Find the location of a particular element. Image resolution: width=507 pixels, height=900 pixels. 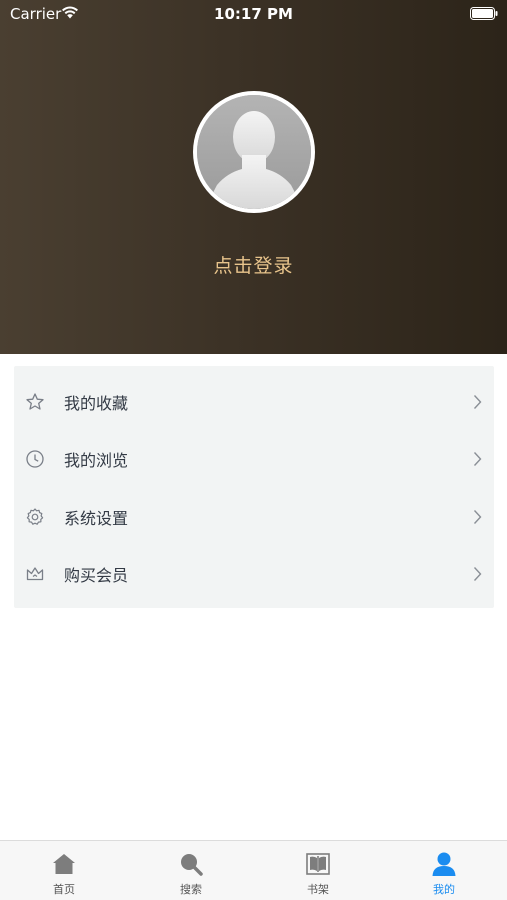

tab-mine: 我的 is located at coordinates (444, 870).